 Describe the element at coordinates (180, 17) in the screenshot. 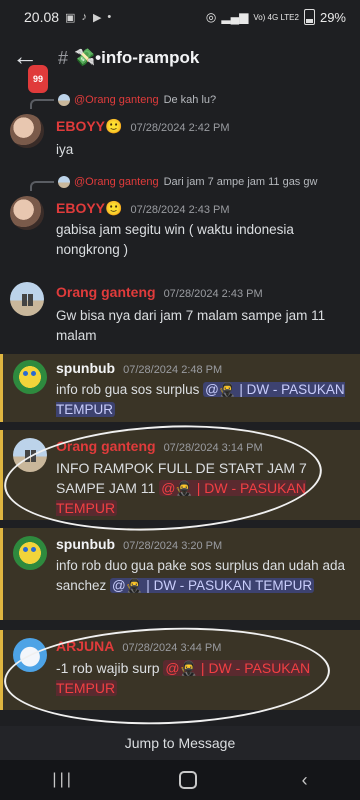

I see `status-bar: 20.08 ▣ ♪ ▶ • ◎ ▂▄▆ Vo) 4G LTE2 29%` at that location.